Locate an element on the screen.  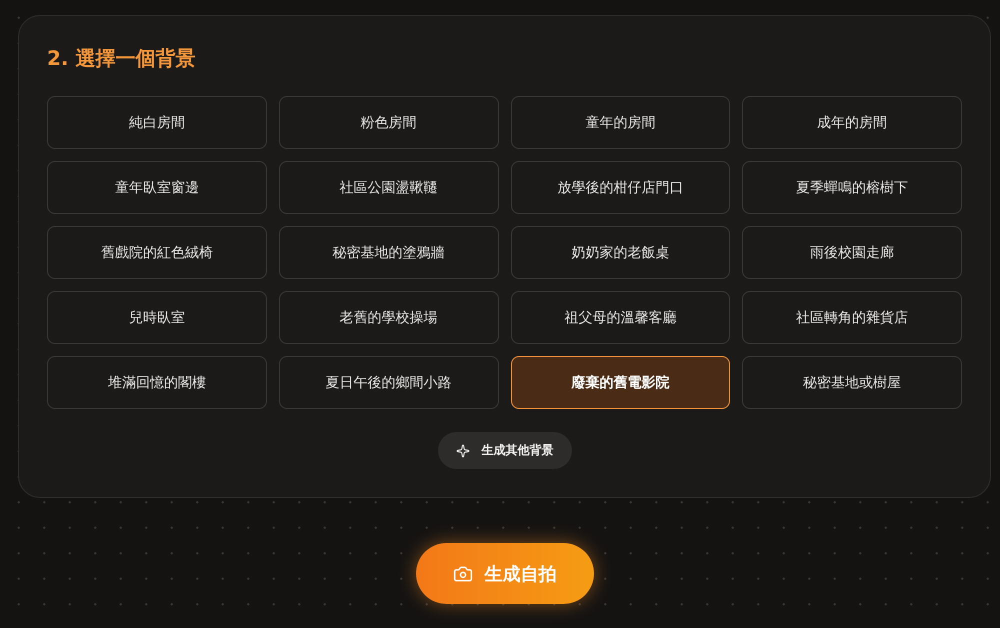
sparkle-icon is located at coordinates (463, 451).